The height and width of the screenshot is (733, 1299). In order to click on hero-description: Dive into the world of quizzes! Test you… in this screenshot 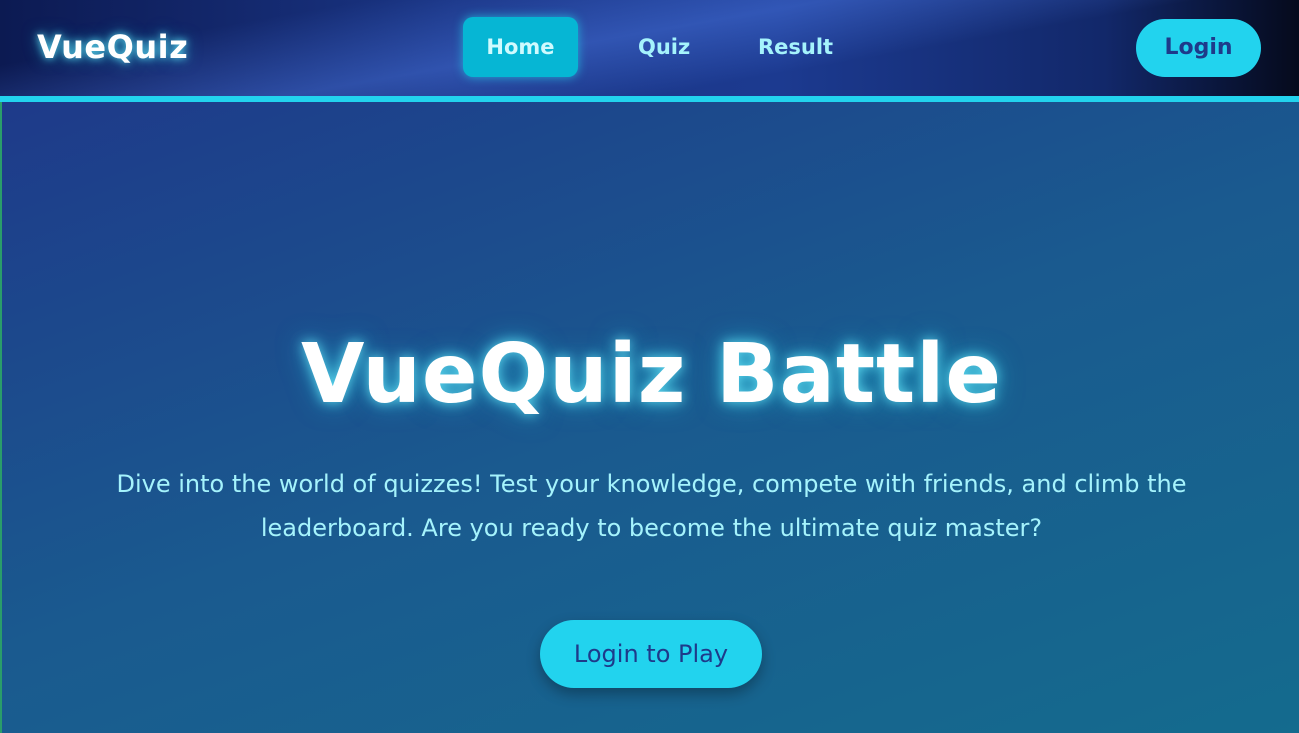, I will do `click(651, 506)`.